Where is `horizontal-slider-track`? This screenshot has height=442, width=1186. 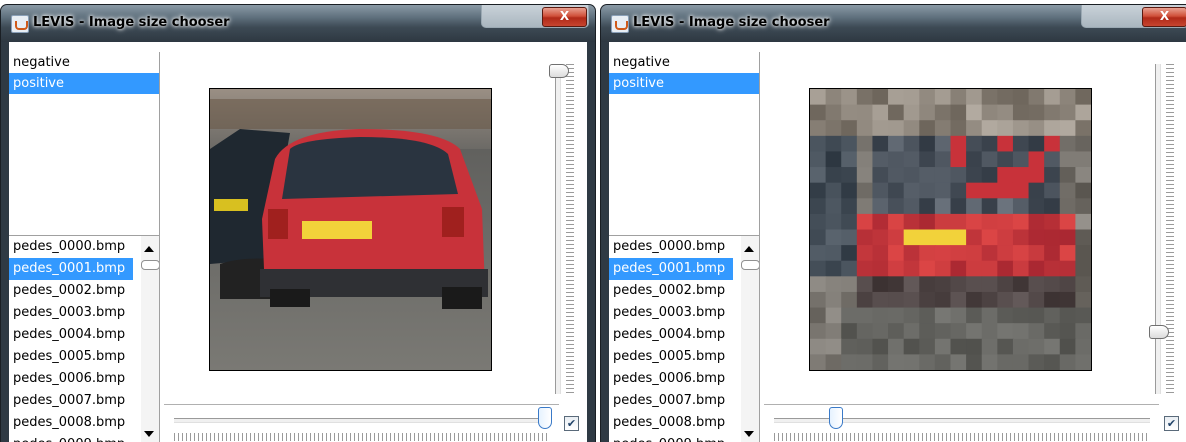
horizontal-slider-track is located at coordinates (362, 420).